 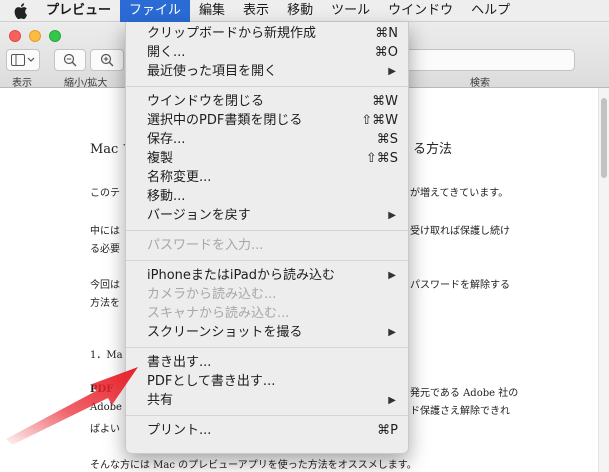 I want to click on shortcut-label: ⌘W, so click(x=385, y=101).